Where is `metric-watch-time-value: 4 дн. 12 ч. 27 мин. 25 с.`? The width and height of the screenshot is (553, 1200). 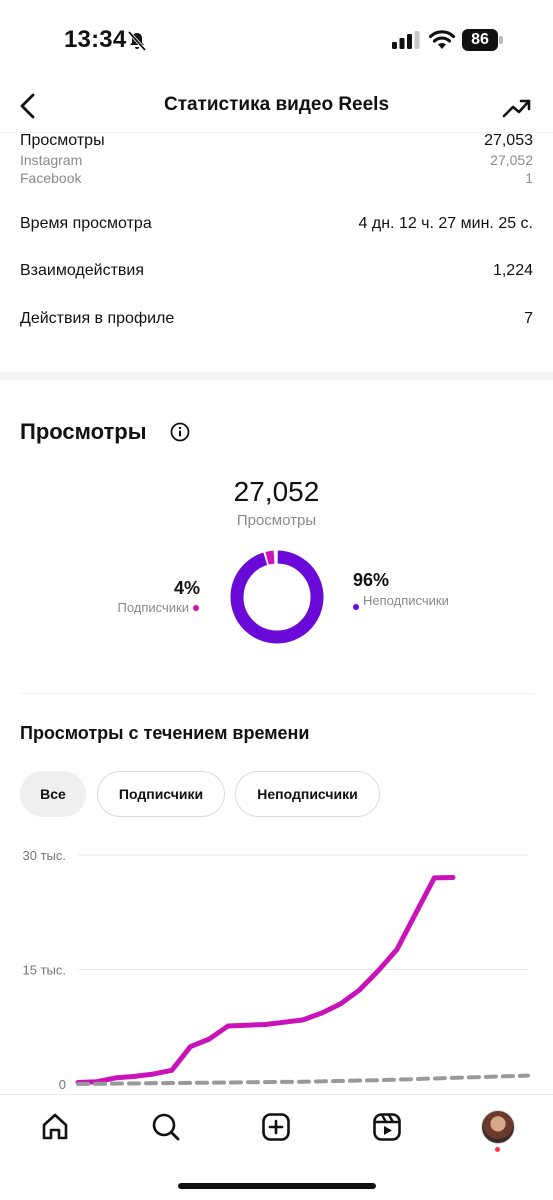
metric-watch-time-value: 4 дн. 12 ч. 27 мин. 25 с. is located at coordinates (445, 223).